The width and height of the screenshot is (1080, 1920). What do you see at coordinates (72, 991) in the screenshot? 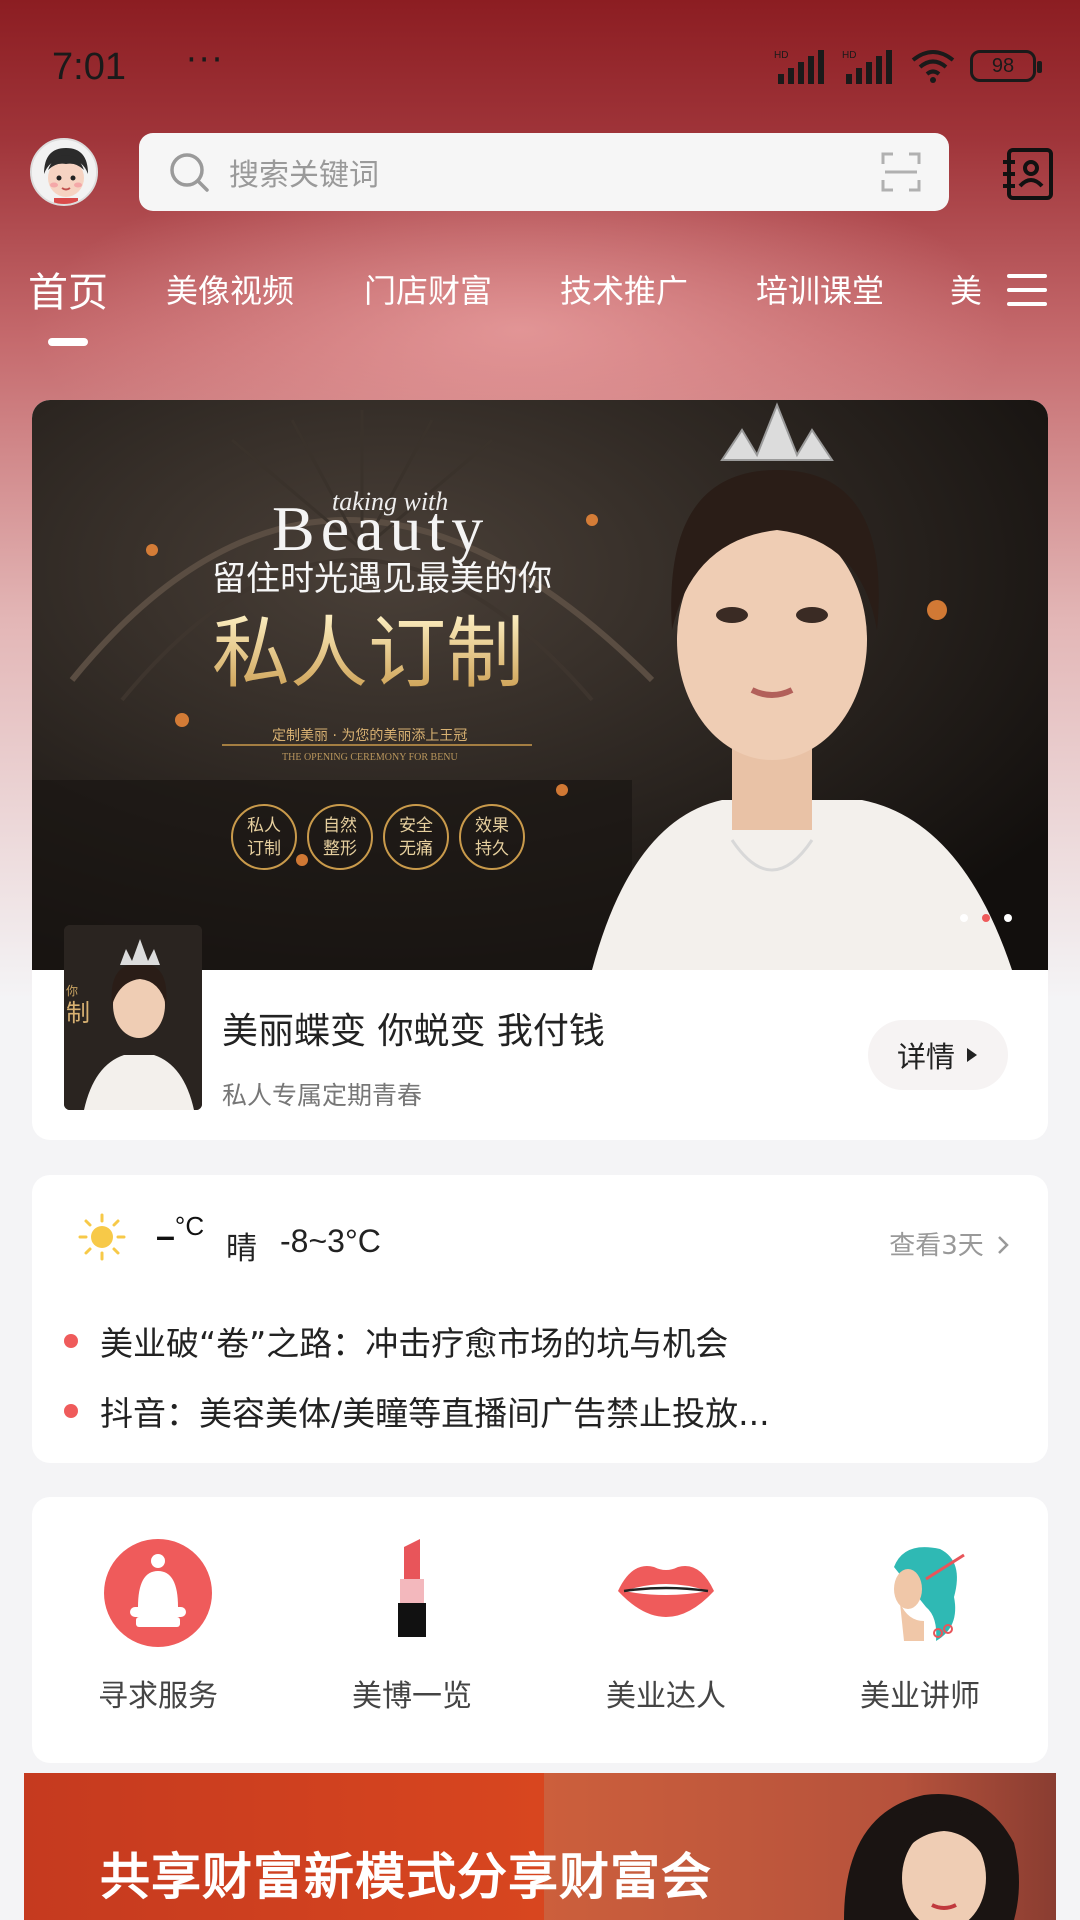
I see `svg-text: 你` at bounding box center [72, 991].